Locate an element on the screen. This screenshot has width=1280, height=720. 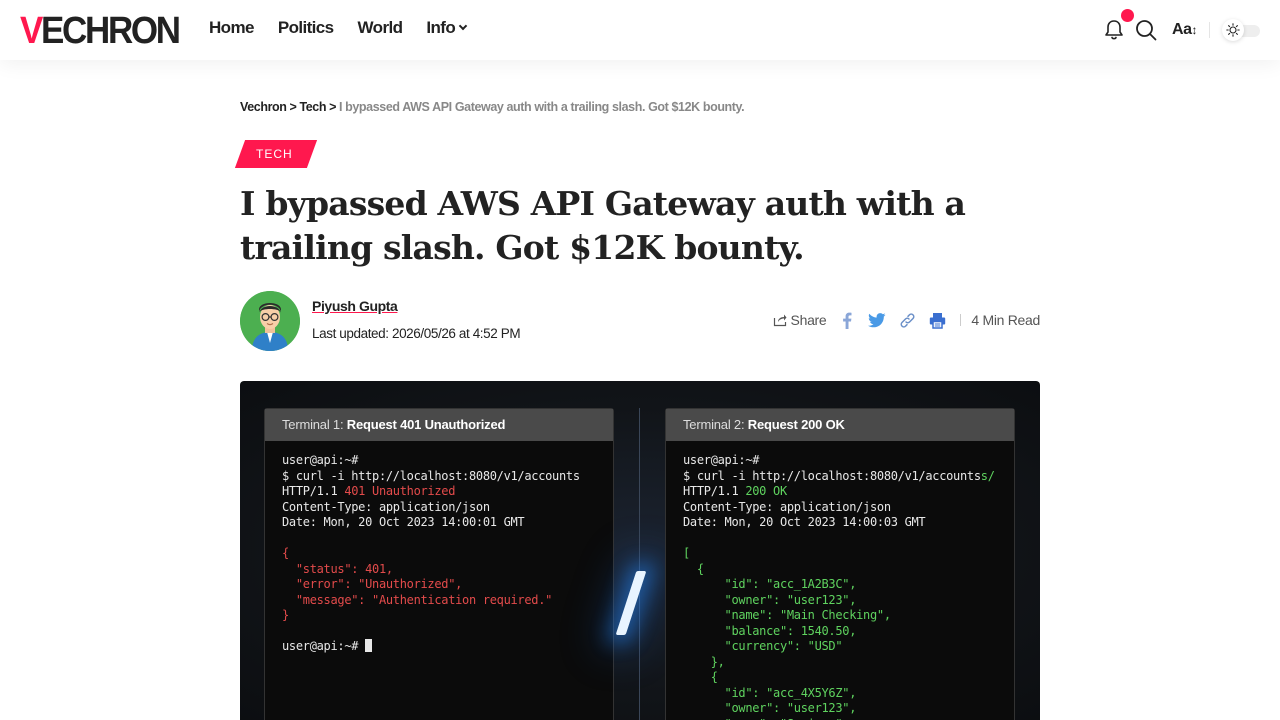
terminal-1-status: 401 Unauthorized is located at coordinates (400, 491).